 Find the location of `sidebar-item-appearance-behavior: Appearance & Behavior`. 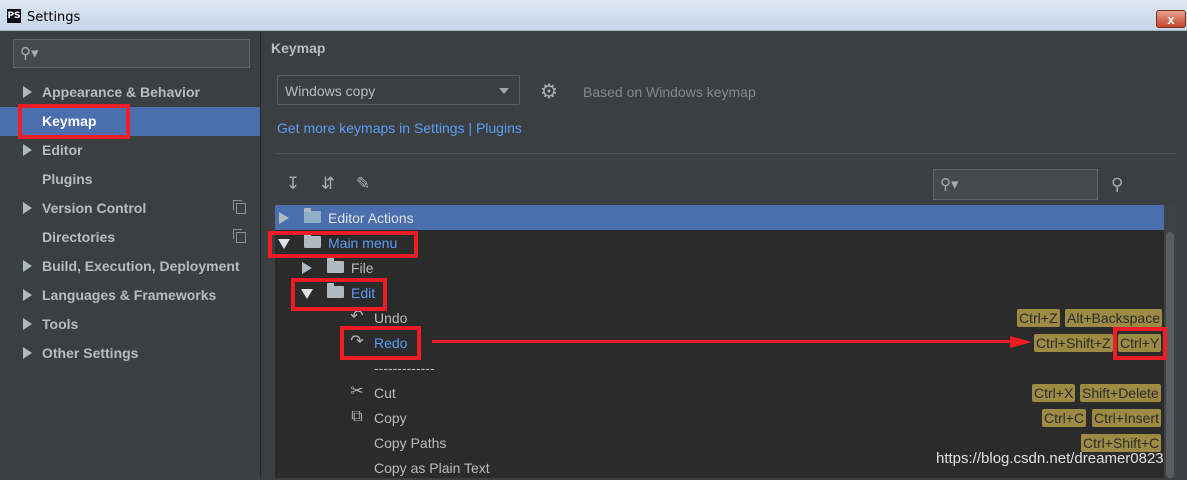

sidebar-item-appearance-behavior: Appearance & Behavior is located at coordinates (130, 92).